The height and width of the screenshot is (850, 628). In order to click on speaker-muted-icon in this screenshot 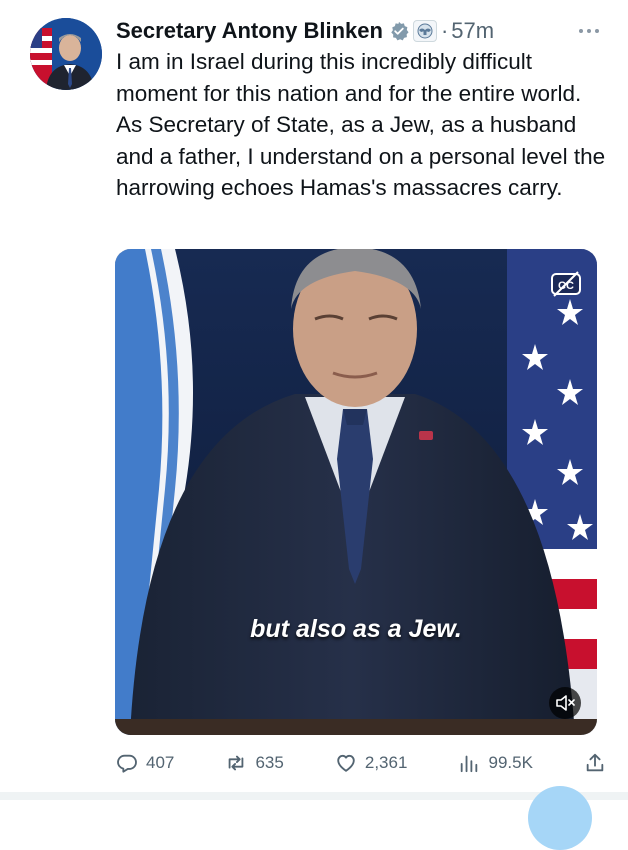, I will do `click(565, 703)`.